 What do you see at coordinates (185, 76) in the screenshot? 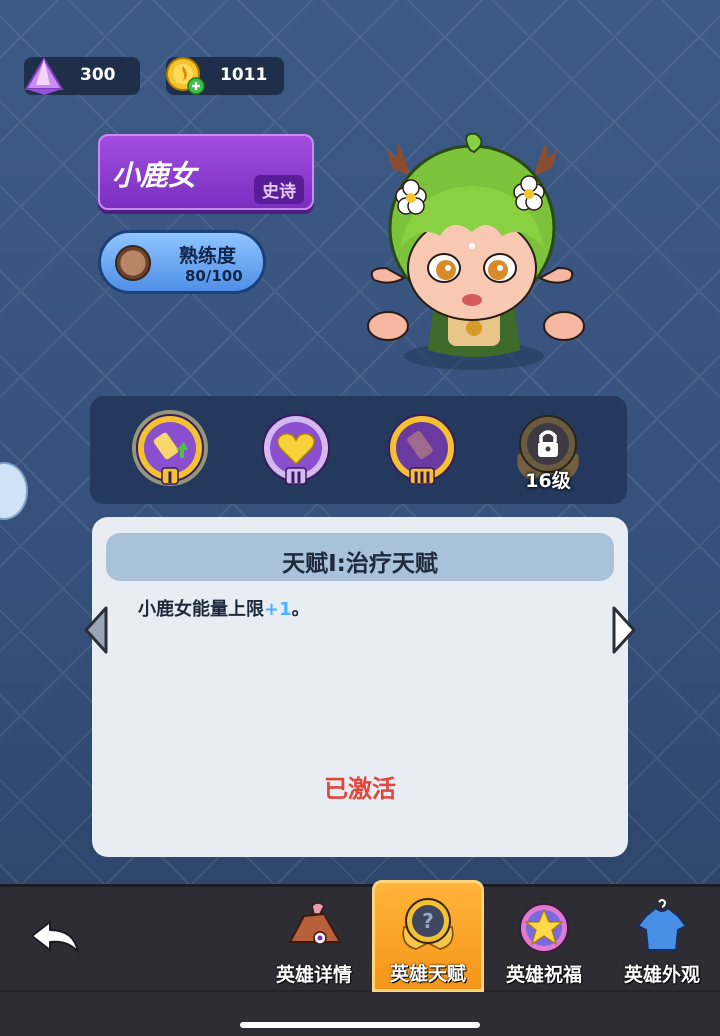
I see `coin-icon` at bounding box center [185, 76].